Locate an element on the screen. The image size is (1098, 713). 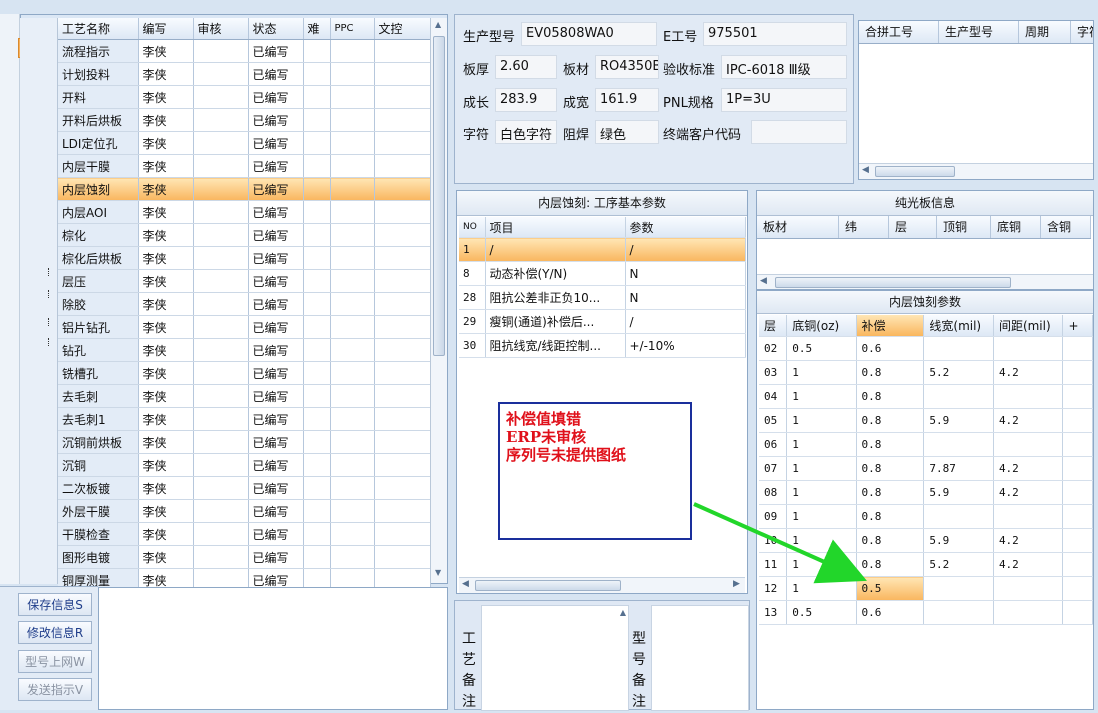
table-cell: 08 is located at coordinates (773, 492).